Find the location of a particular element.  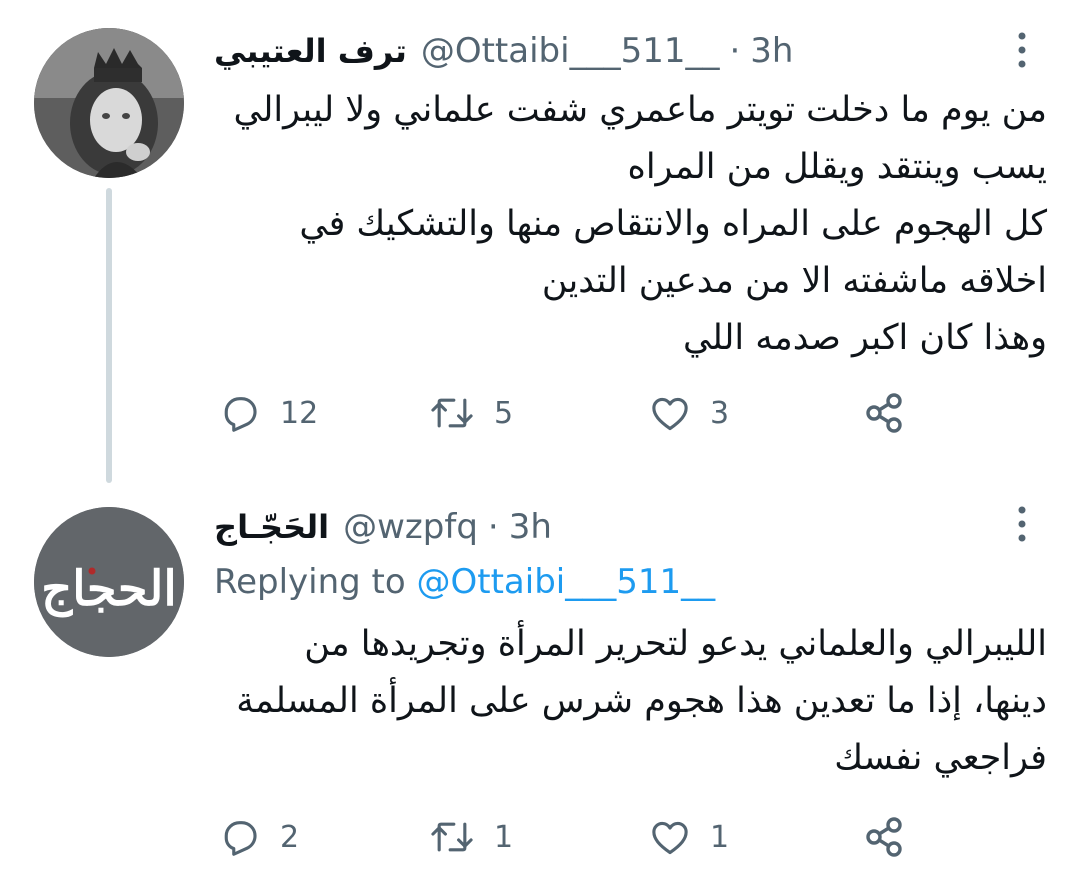

tweet-text-line: اخلاقه ماشفته الا من مدعين التدين is located at coordinates (794, 281).